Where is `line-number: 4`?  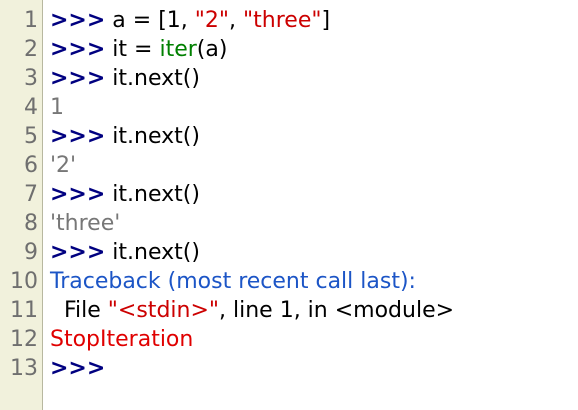
line-number: 4 is located at coordinates (31, 107).